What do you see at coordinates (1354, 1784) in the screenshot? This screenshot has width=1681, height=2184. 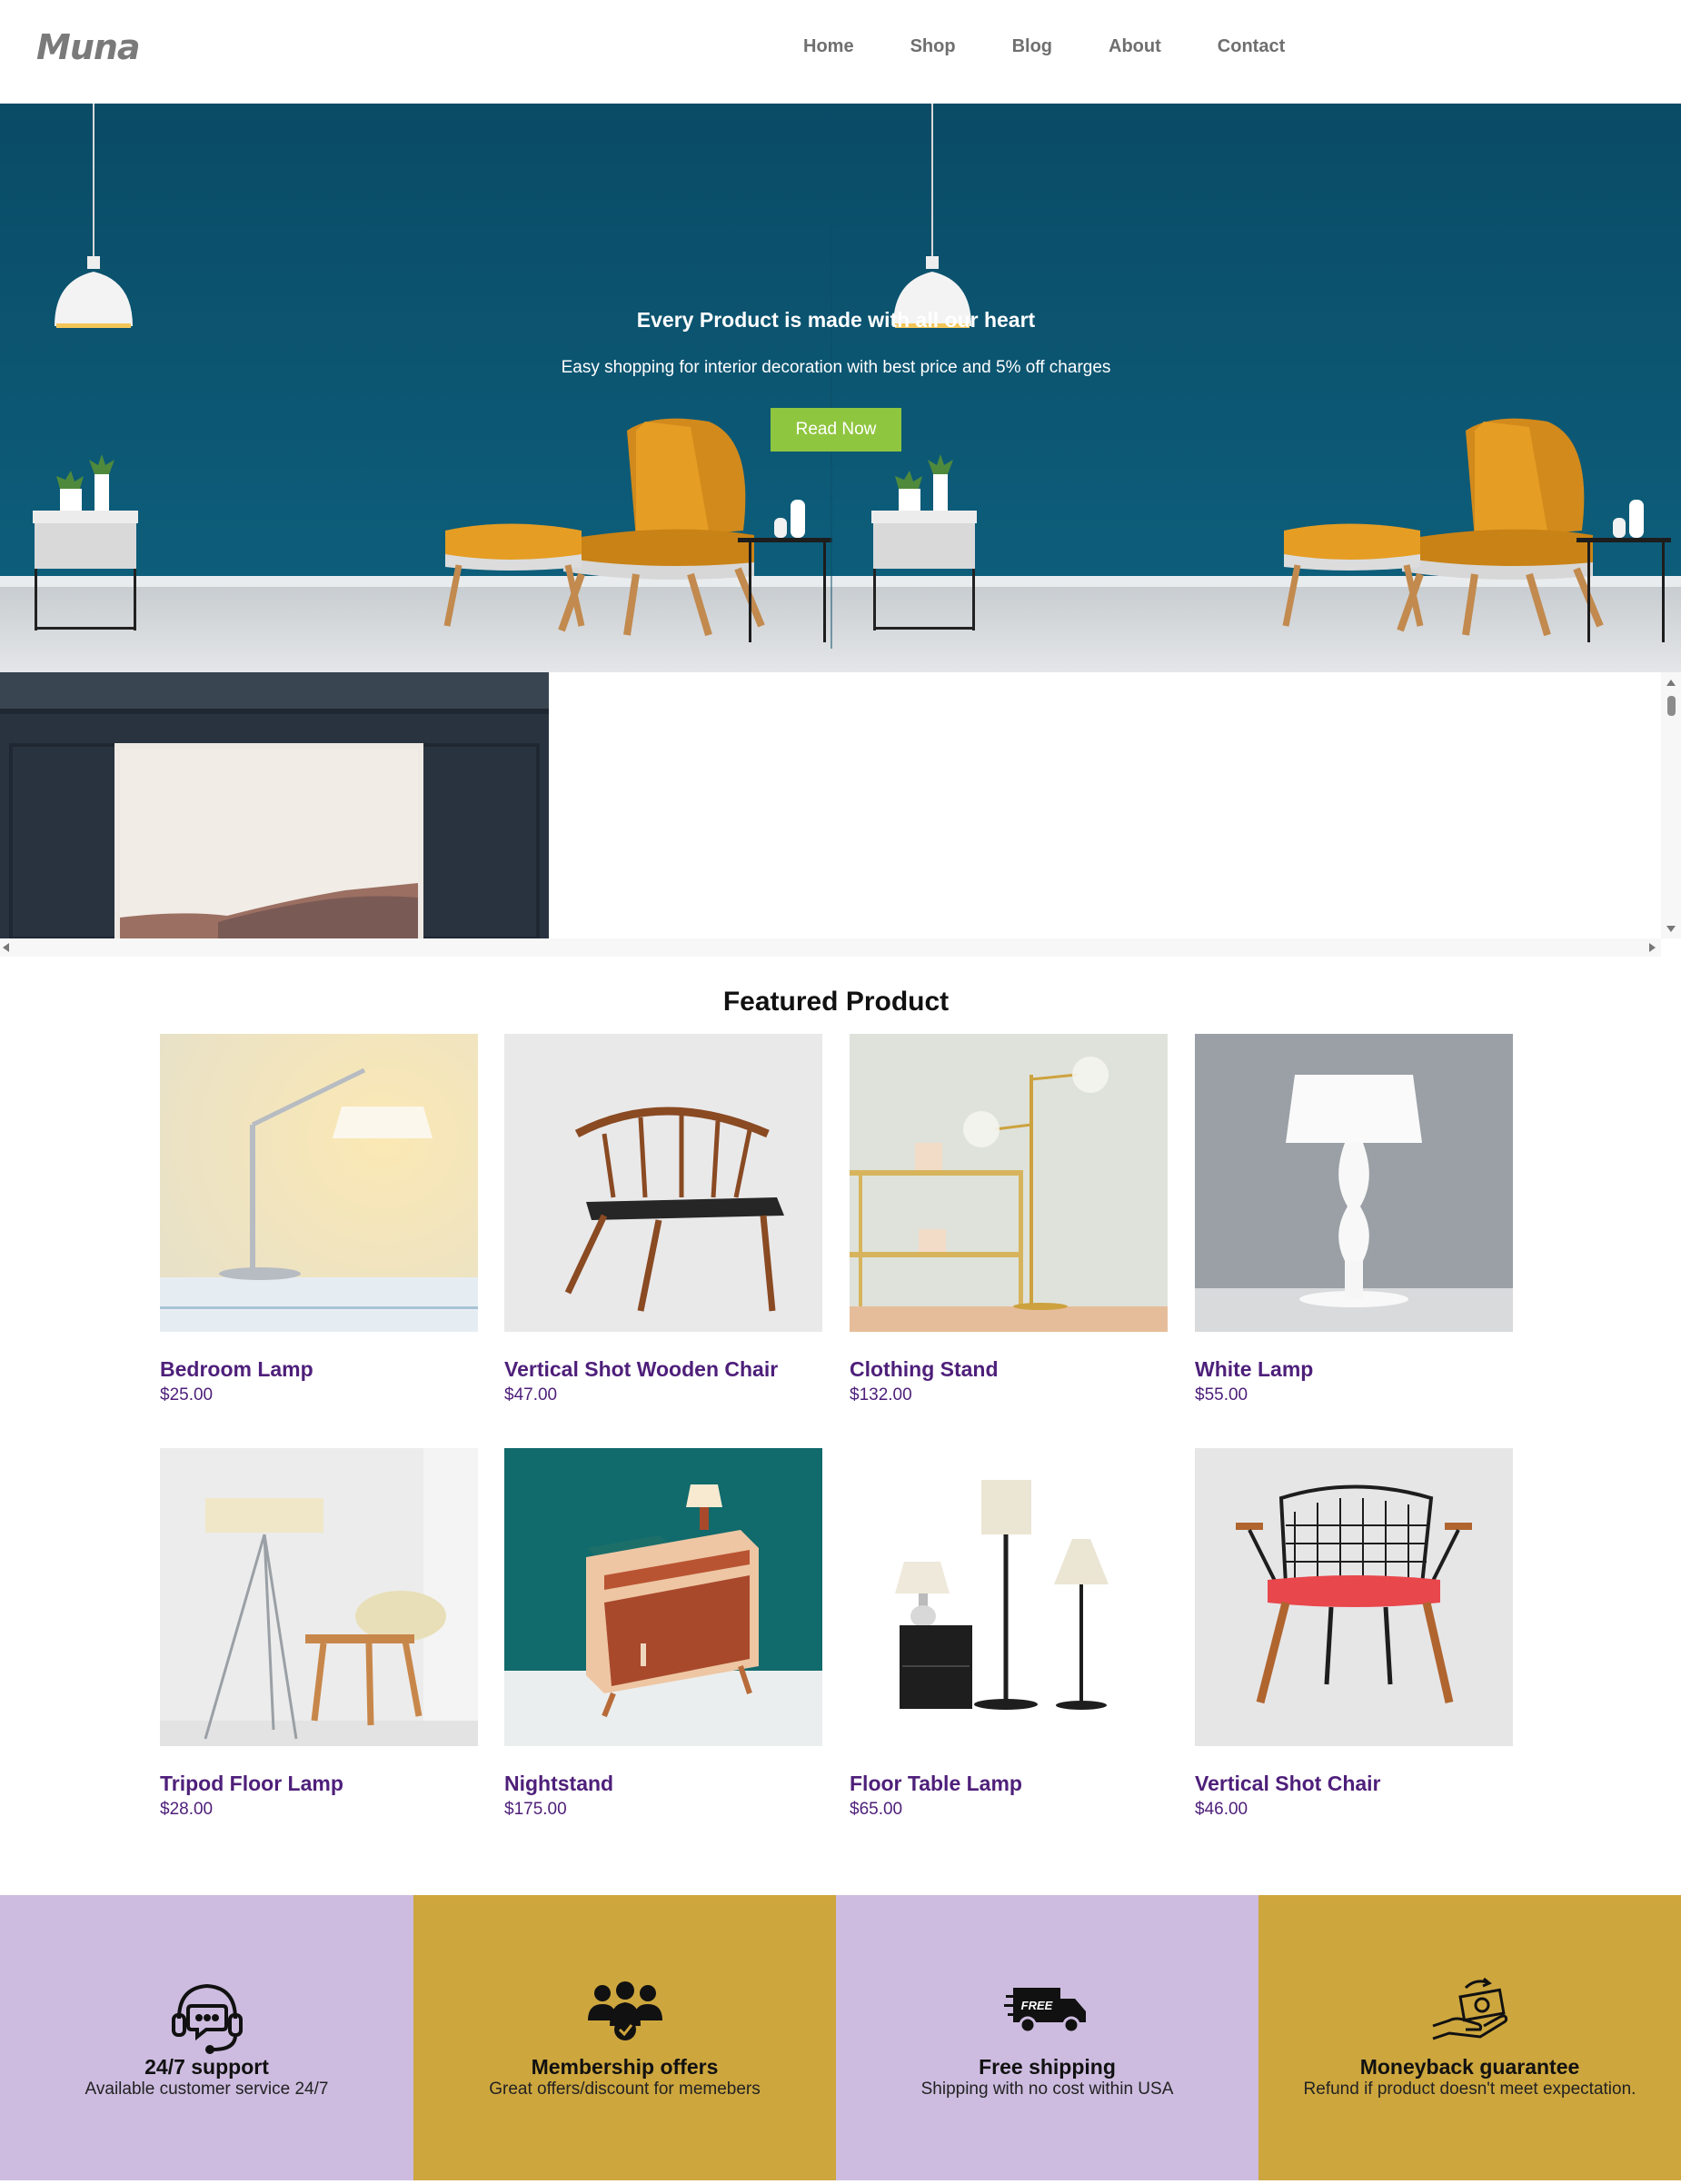 I see `product-name: Vertical Shot Chair` at bounding box center [1354, 1784].